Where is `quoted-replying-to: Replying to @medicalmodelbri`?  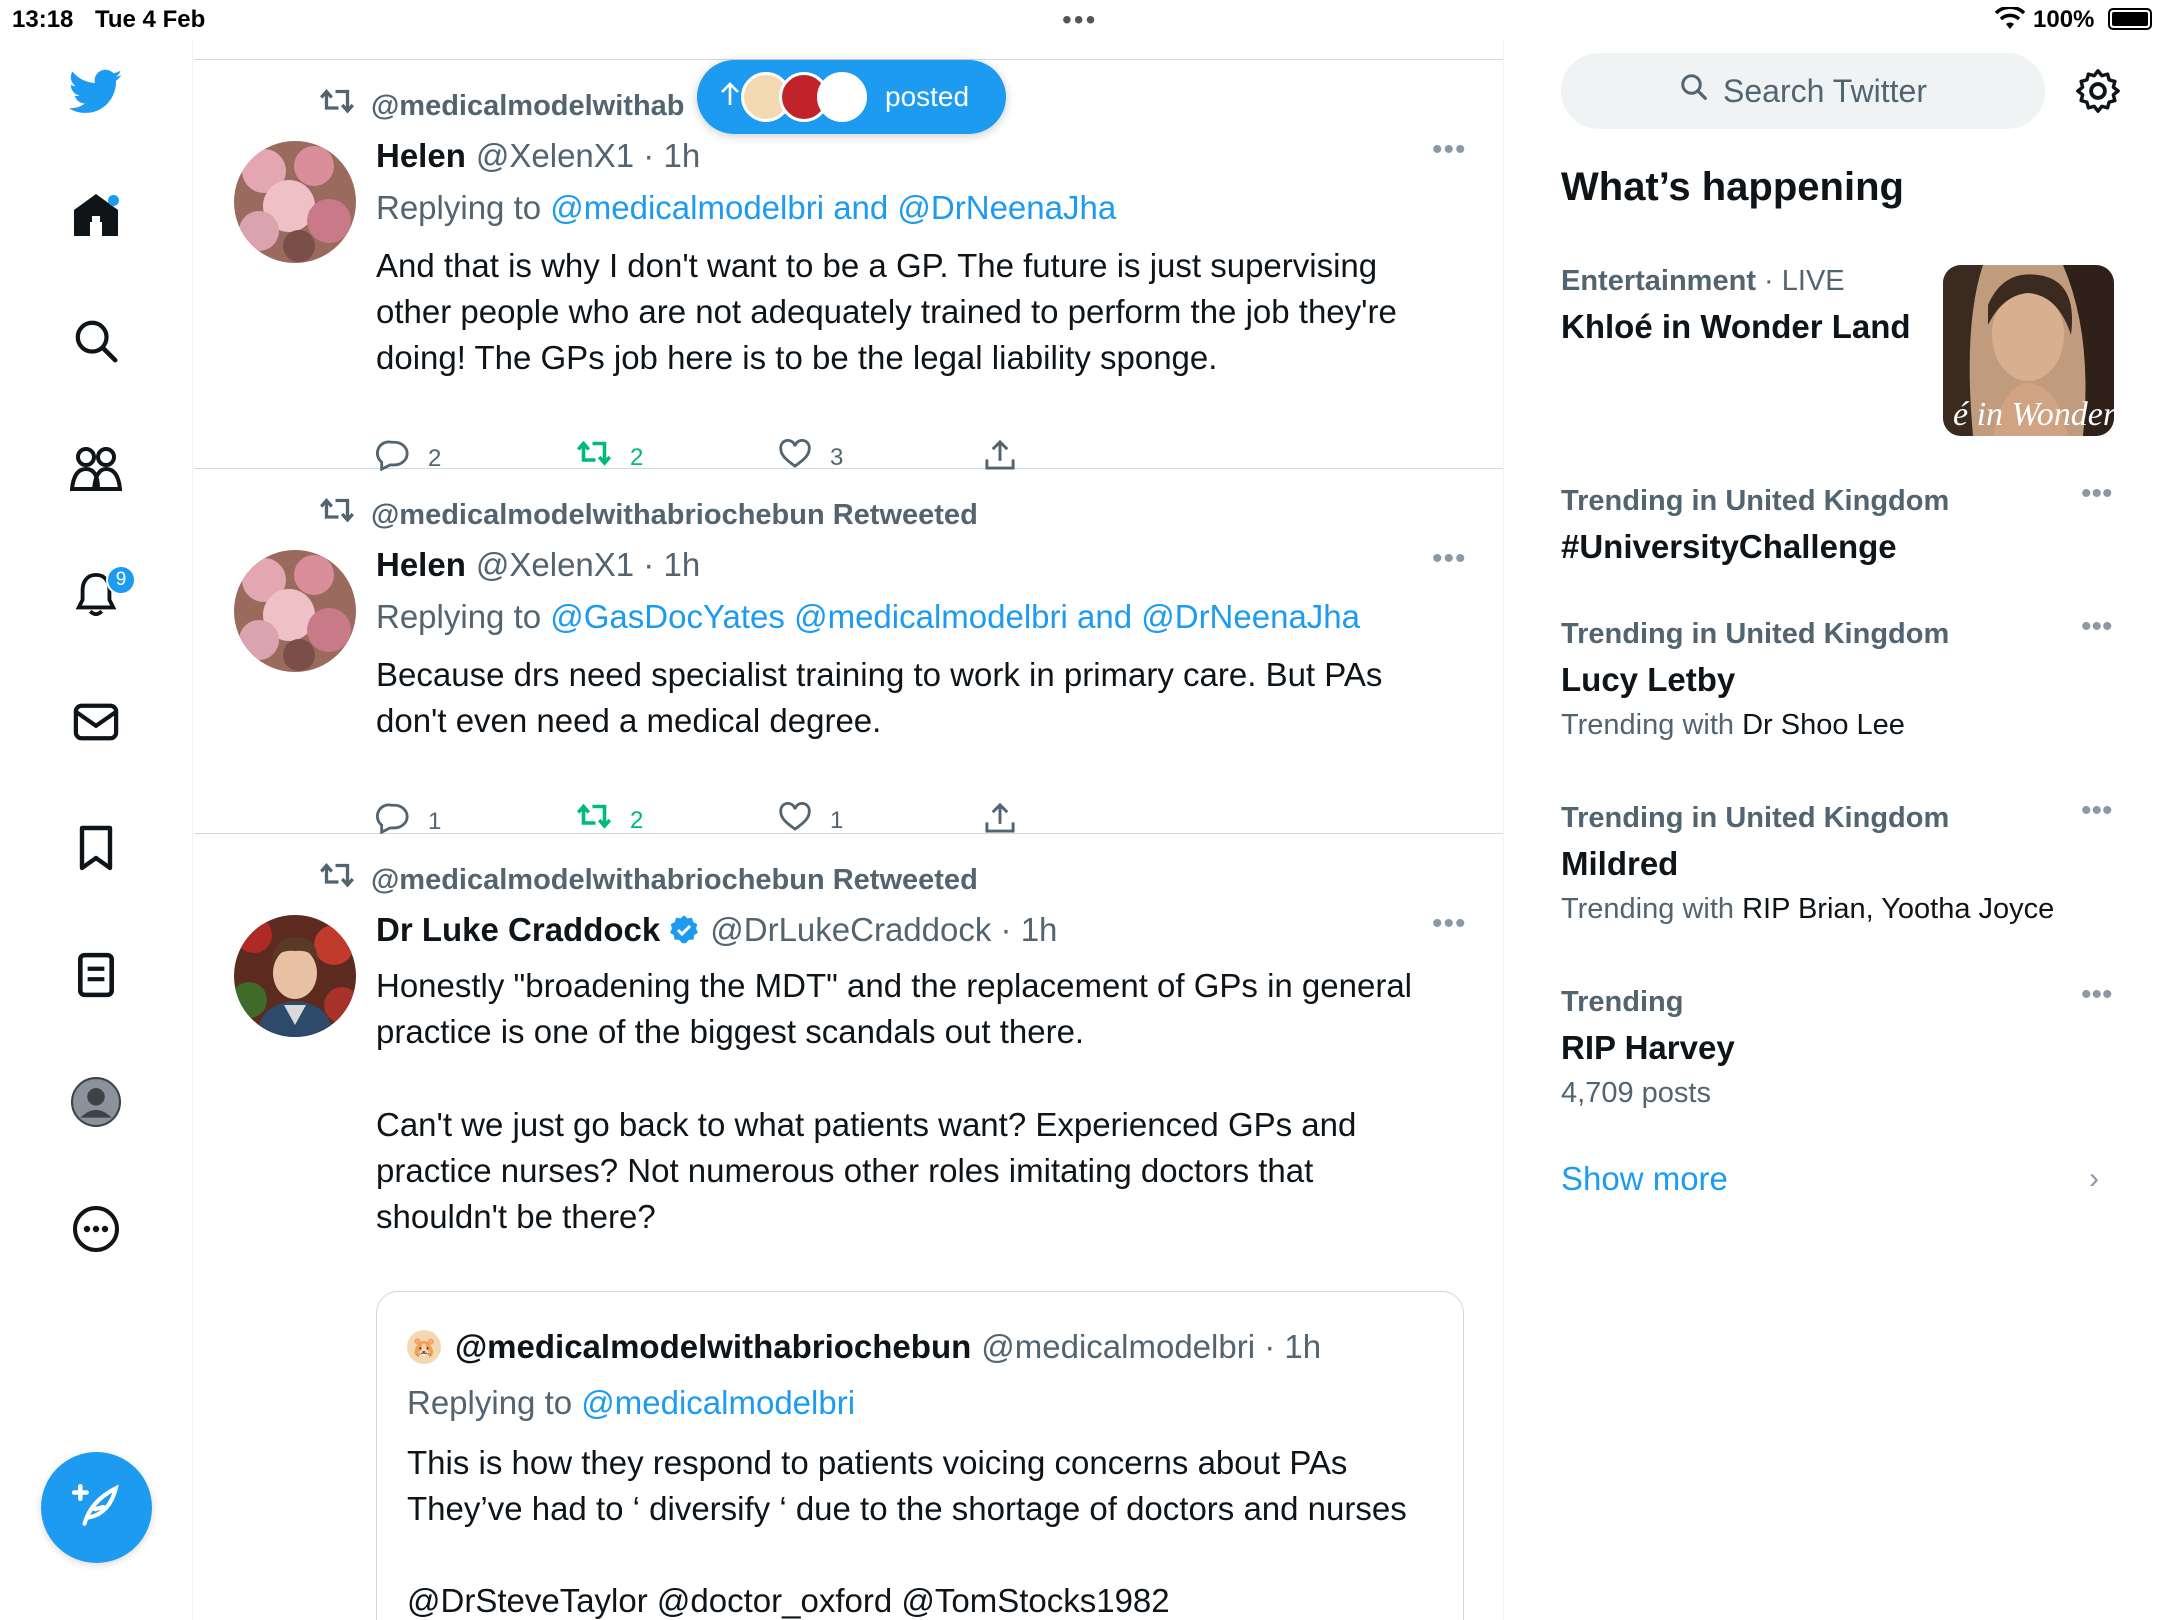
quoted-replying-to: Replying to @medicalmodelbri is located at coordinates (631, 1403).